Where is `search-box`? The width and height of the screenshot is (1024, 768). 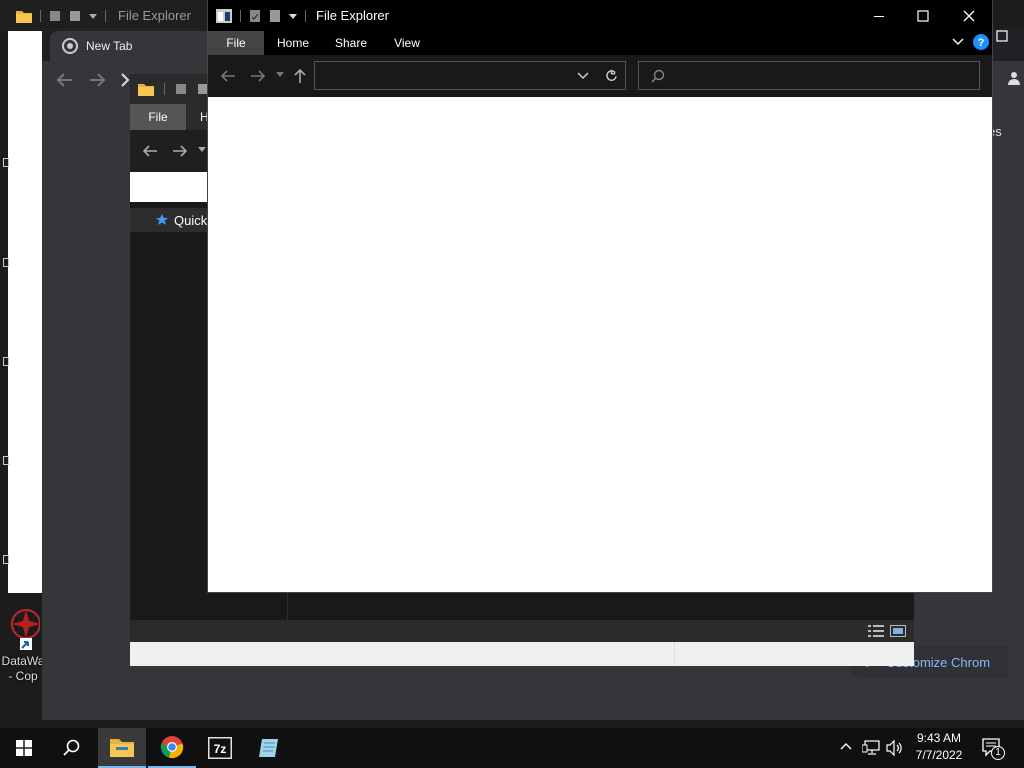 search-box is located at coordinates (809, 75).